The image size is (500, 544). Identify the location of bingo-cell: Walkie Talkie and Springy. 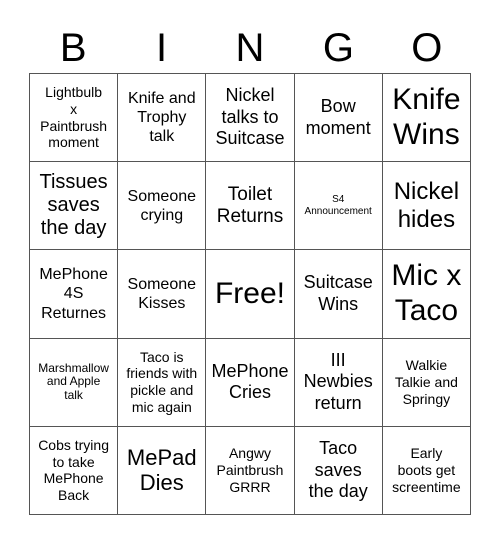
(426, 382).